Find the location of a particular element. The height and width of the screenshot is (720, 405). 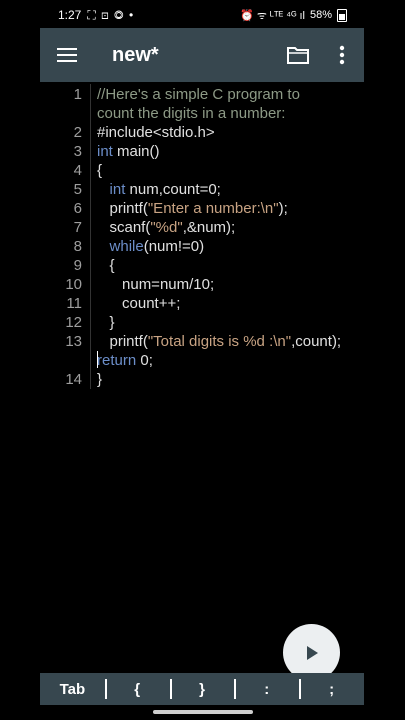

code-line: 1 //Here's a simple C program to is located at coordinates (202, 94).